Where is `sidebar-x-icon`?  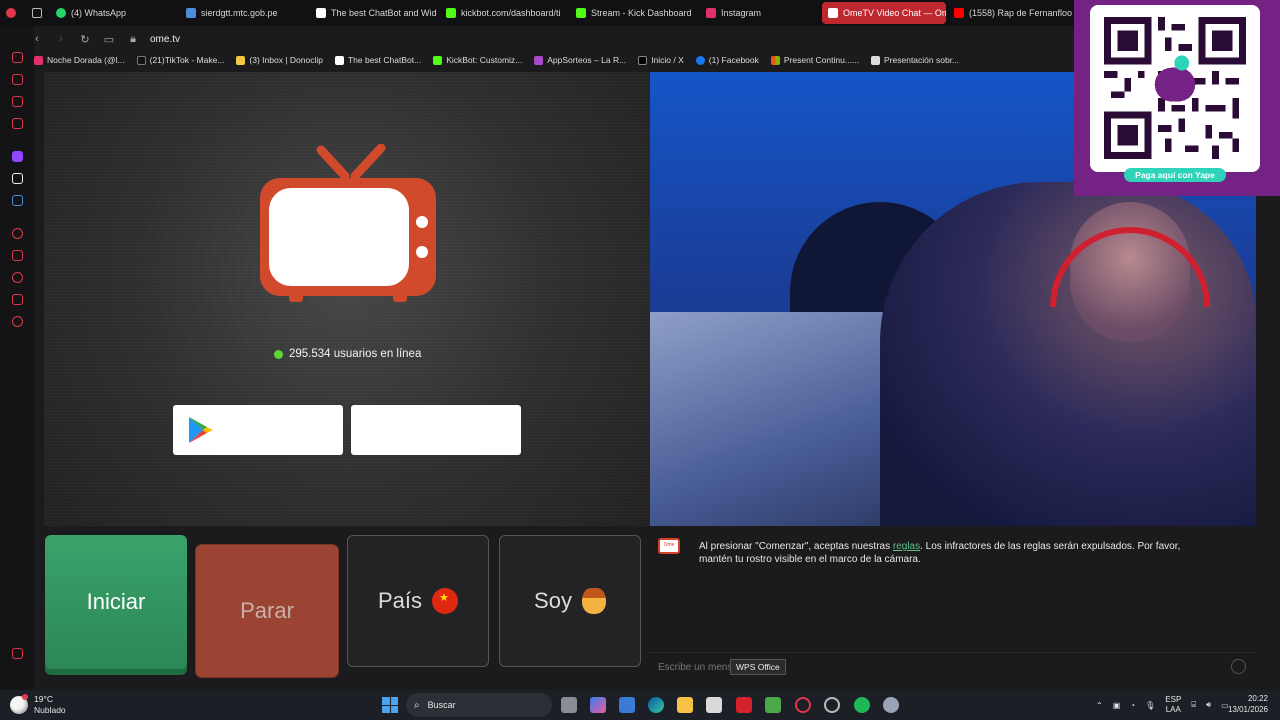 sidebar-x-icon is located at coordinates (17, 178).